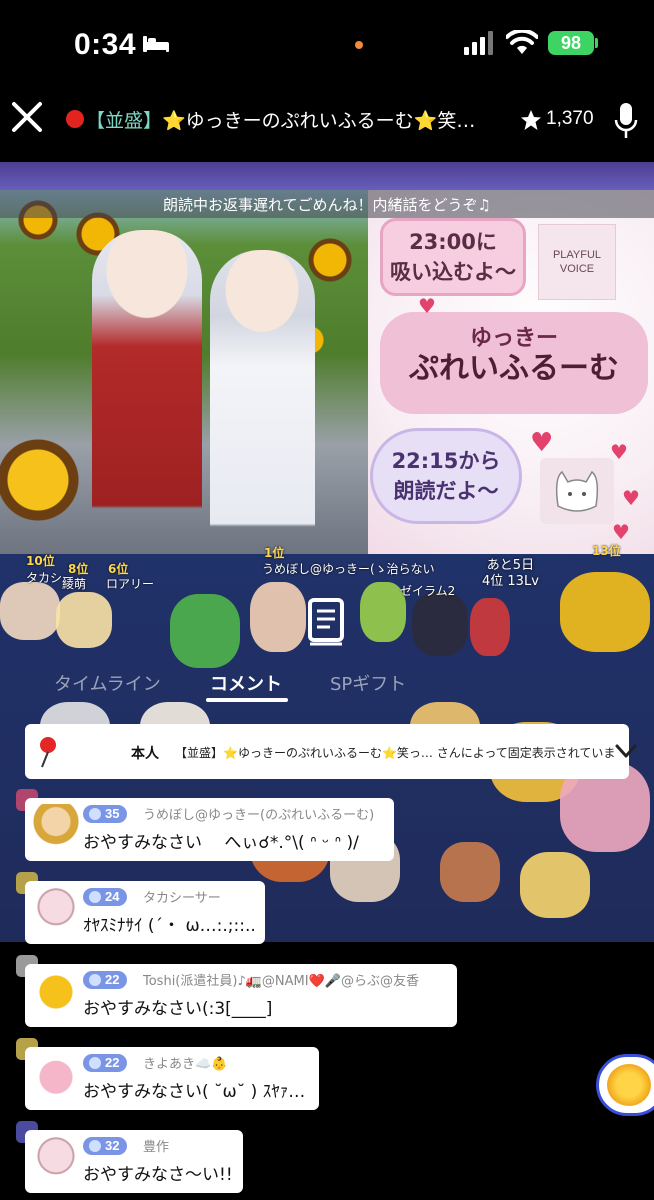 This screenshot has height=1200, width=654. What do you see at coordinates (75, 119) in the screenshot?
I see `live-indicator-icon` at bounding box center [75, 119].